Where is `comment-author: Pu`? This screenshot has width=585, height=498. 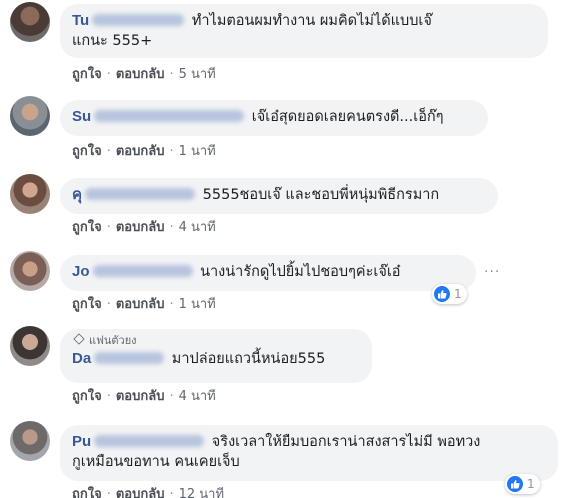
comment-author: Pu is located at coordinates (139, 441).